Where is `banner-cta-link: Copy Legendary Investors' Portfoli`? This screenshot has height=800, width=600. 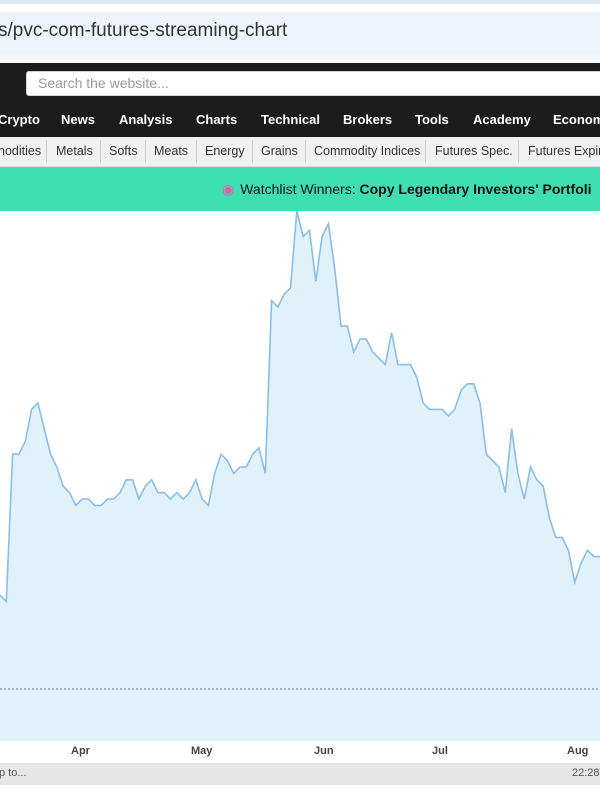
banner-cta-link: Copy Legendary Investors' Portfoli is located at coordinates (476, 189).